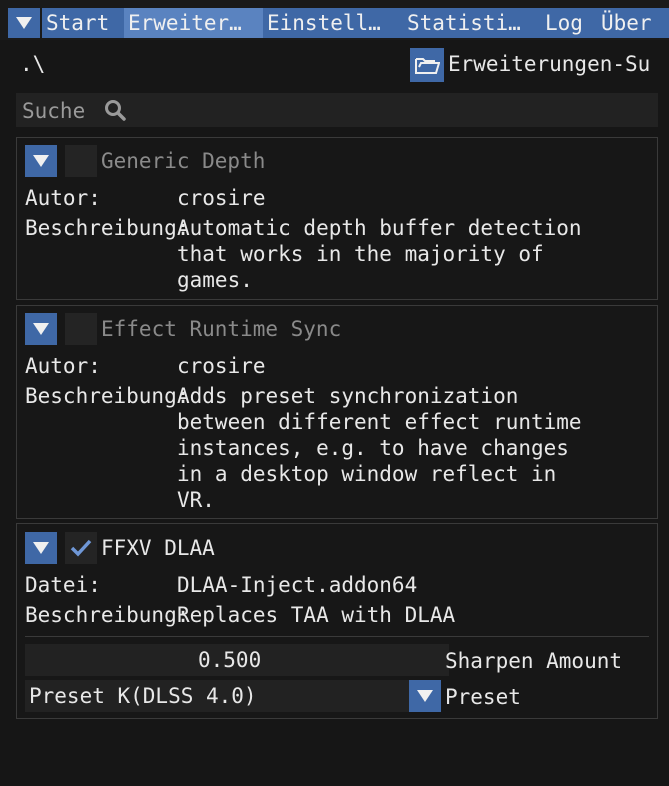  Describe the element at coordinates (33, 64) in the screenshot. I see `addon-path: .\` at that location.